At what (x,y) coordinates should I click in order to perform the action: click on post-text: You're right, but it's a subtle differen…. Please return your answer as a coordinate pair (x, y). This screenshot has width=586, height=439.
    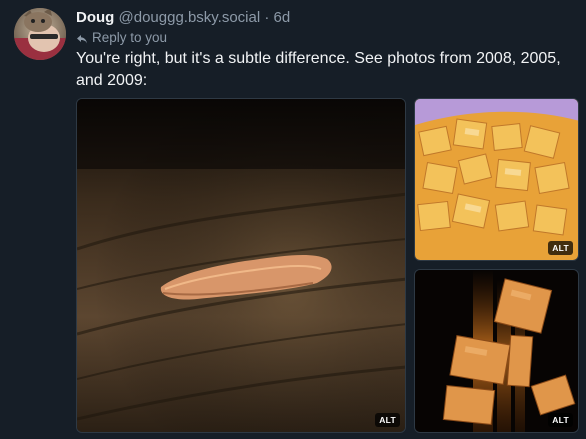
    Looking at the image, I should click on (318, 69).